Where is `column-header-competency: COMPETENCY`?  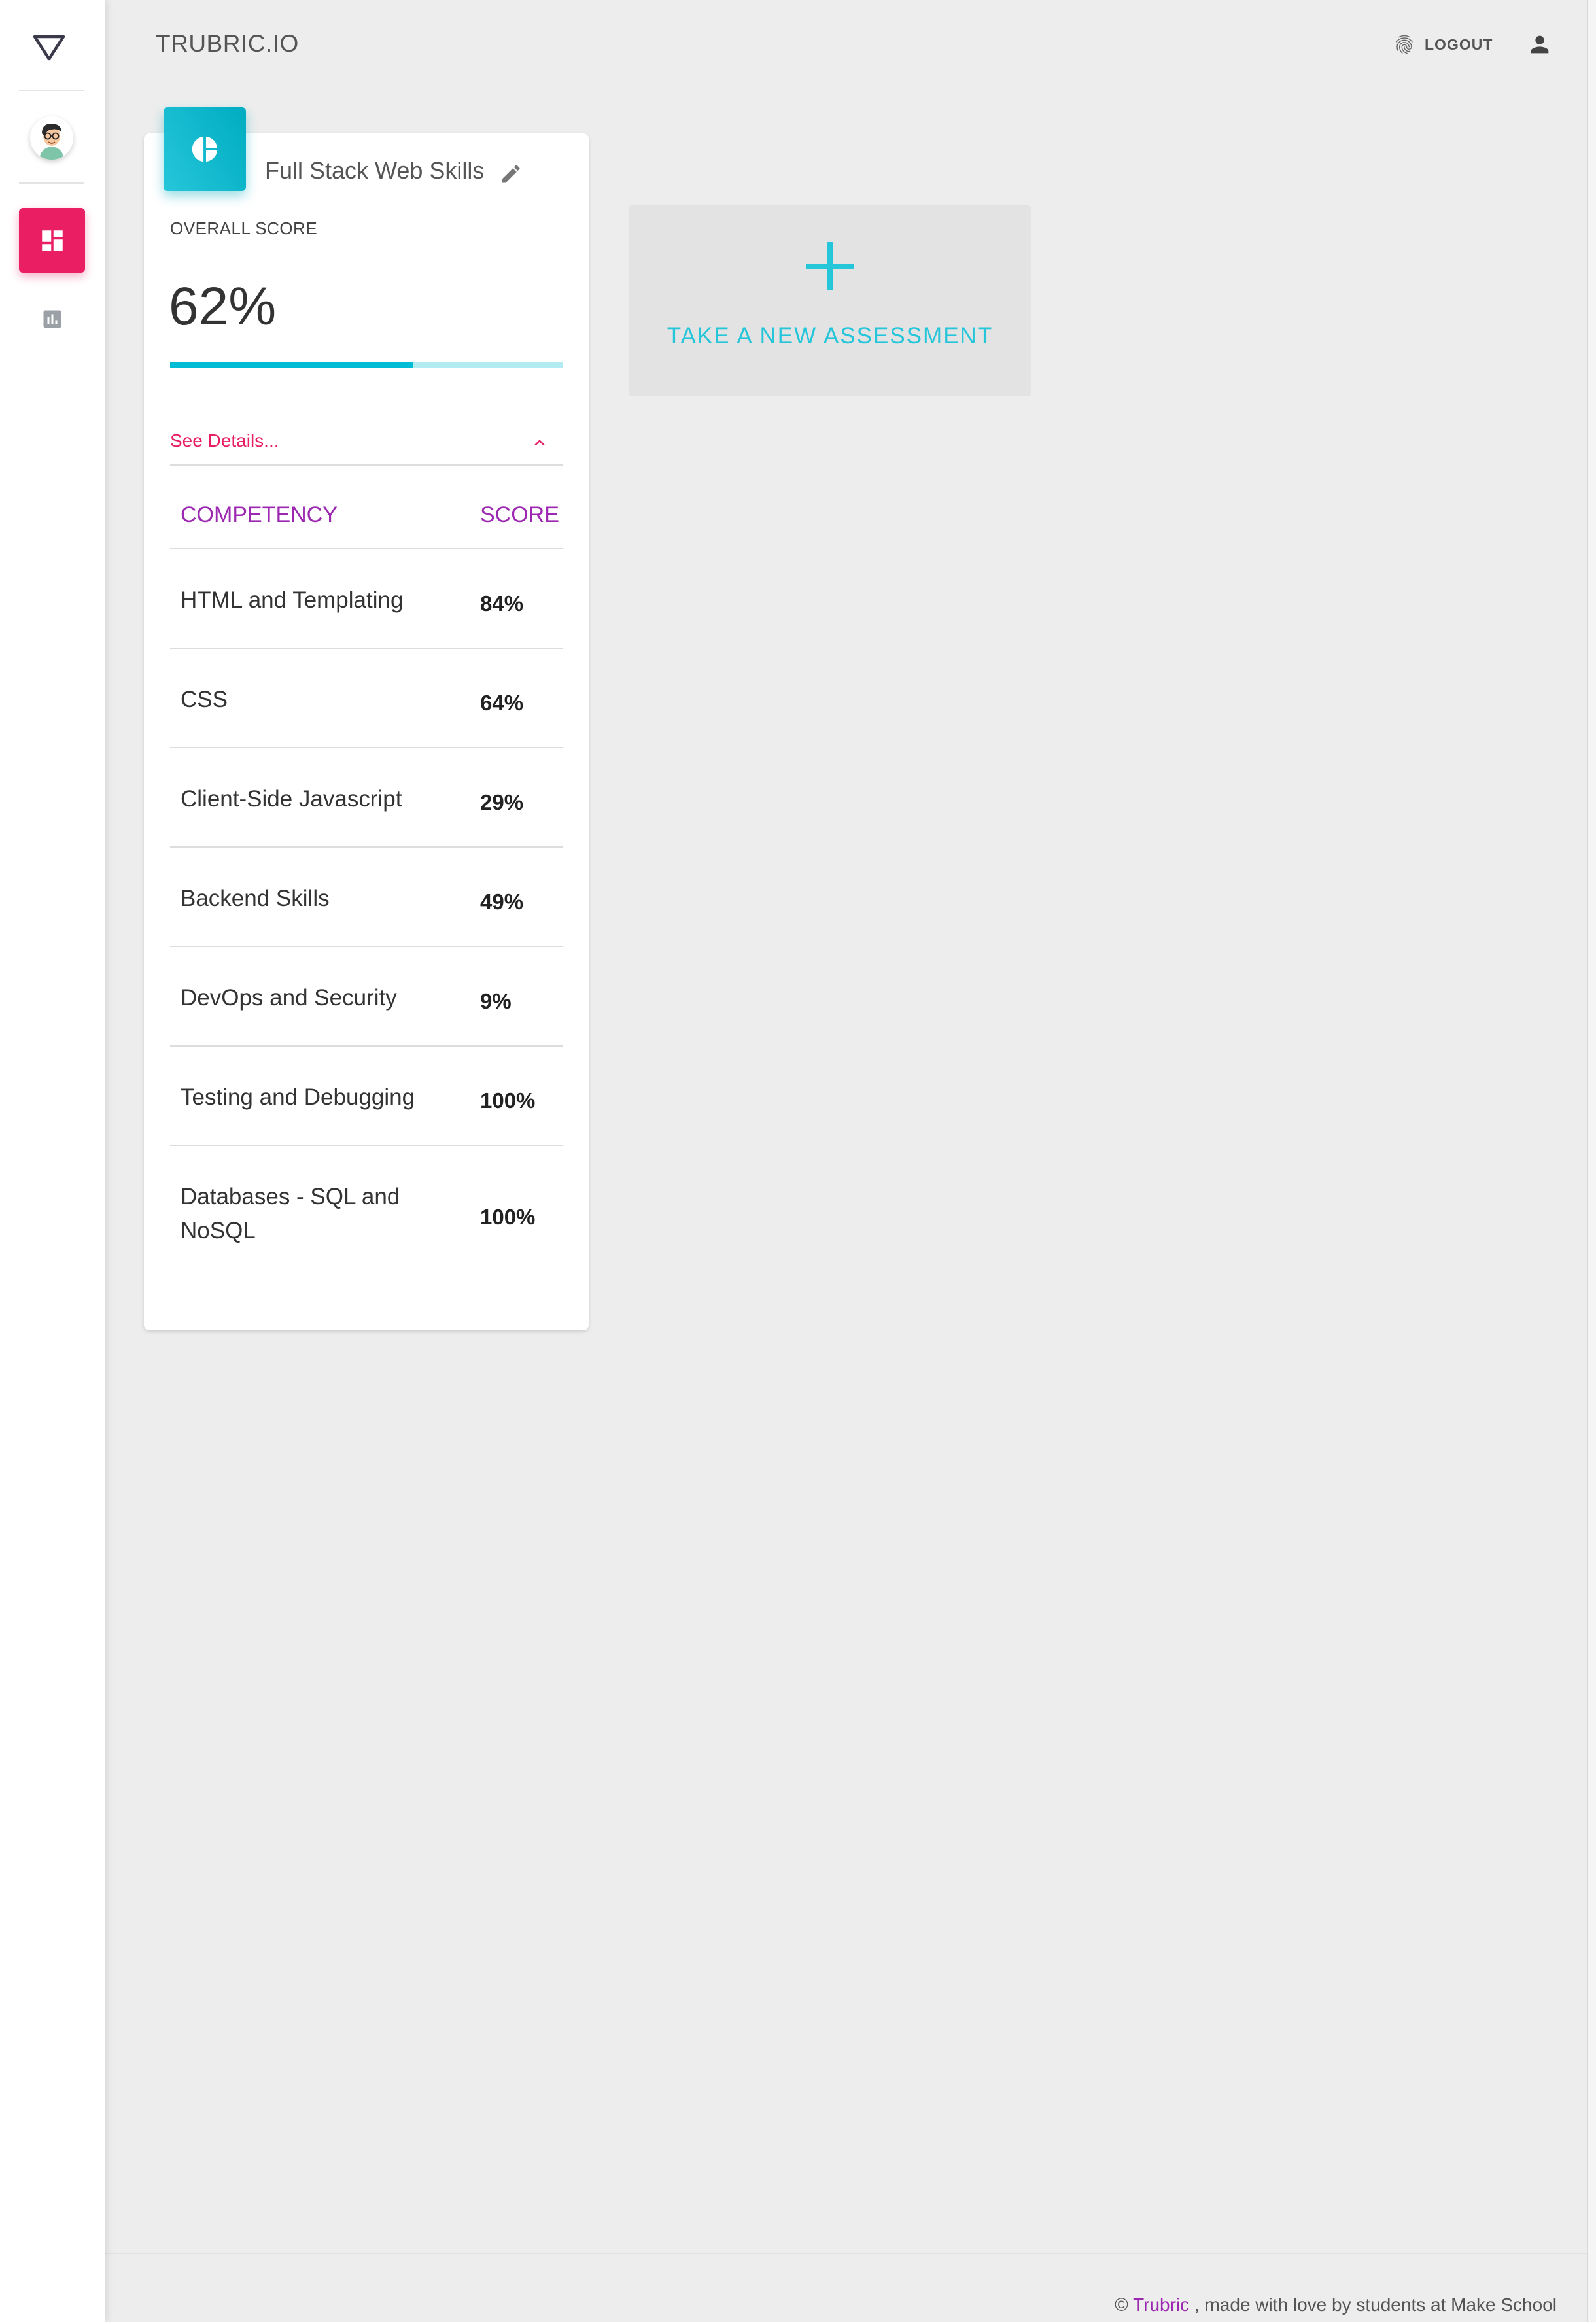 column-header-competency: COMPETENCY is located at coordinates (259, 514).